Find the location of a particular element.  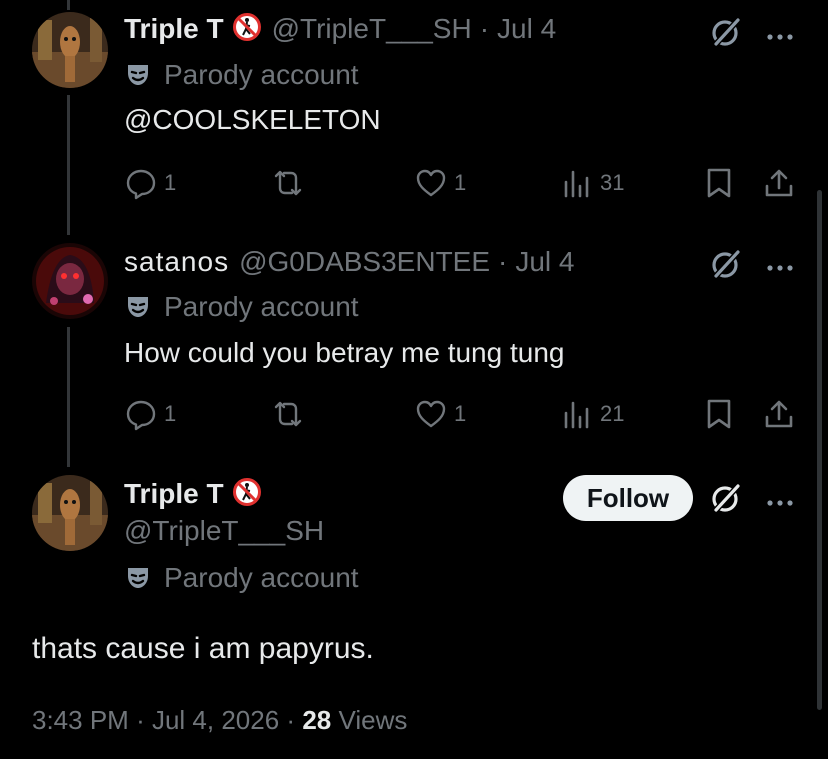

tweet-time: 3:43 PM is located at coordinates (80, 720).